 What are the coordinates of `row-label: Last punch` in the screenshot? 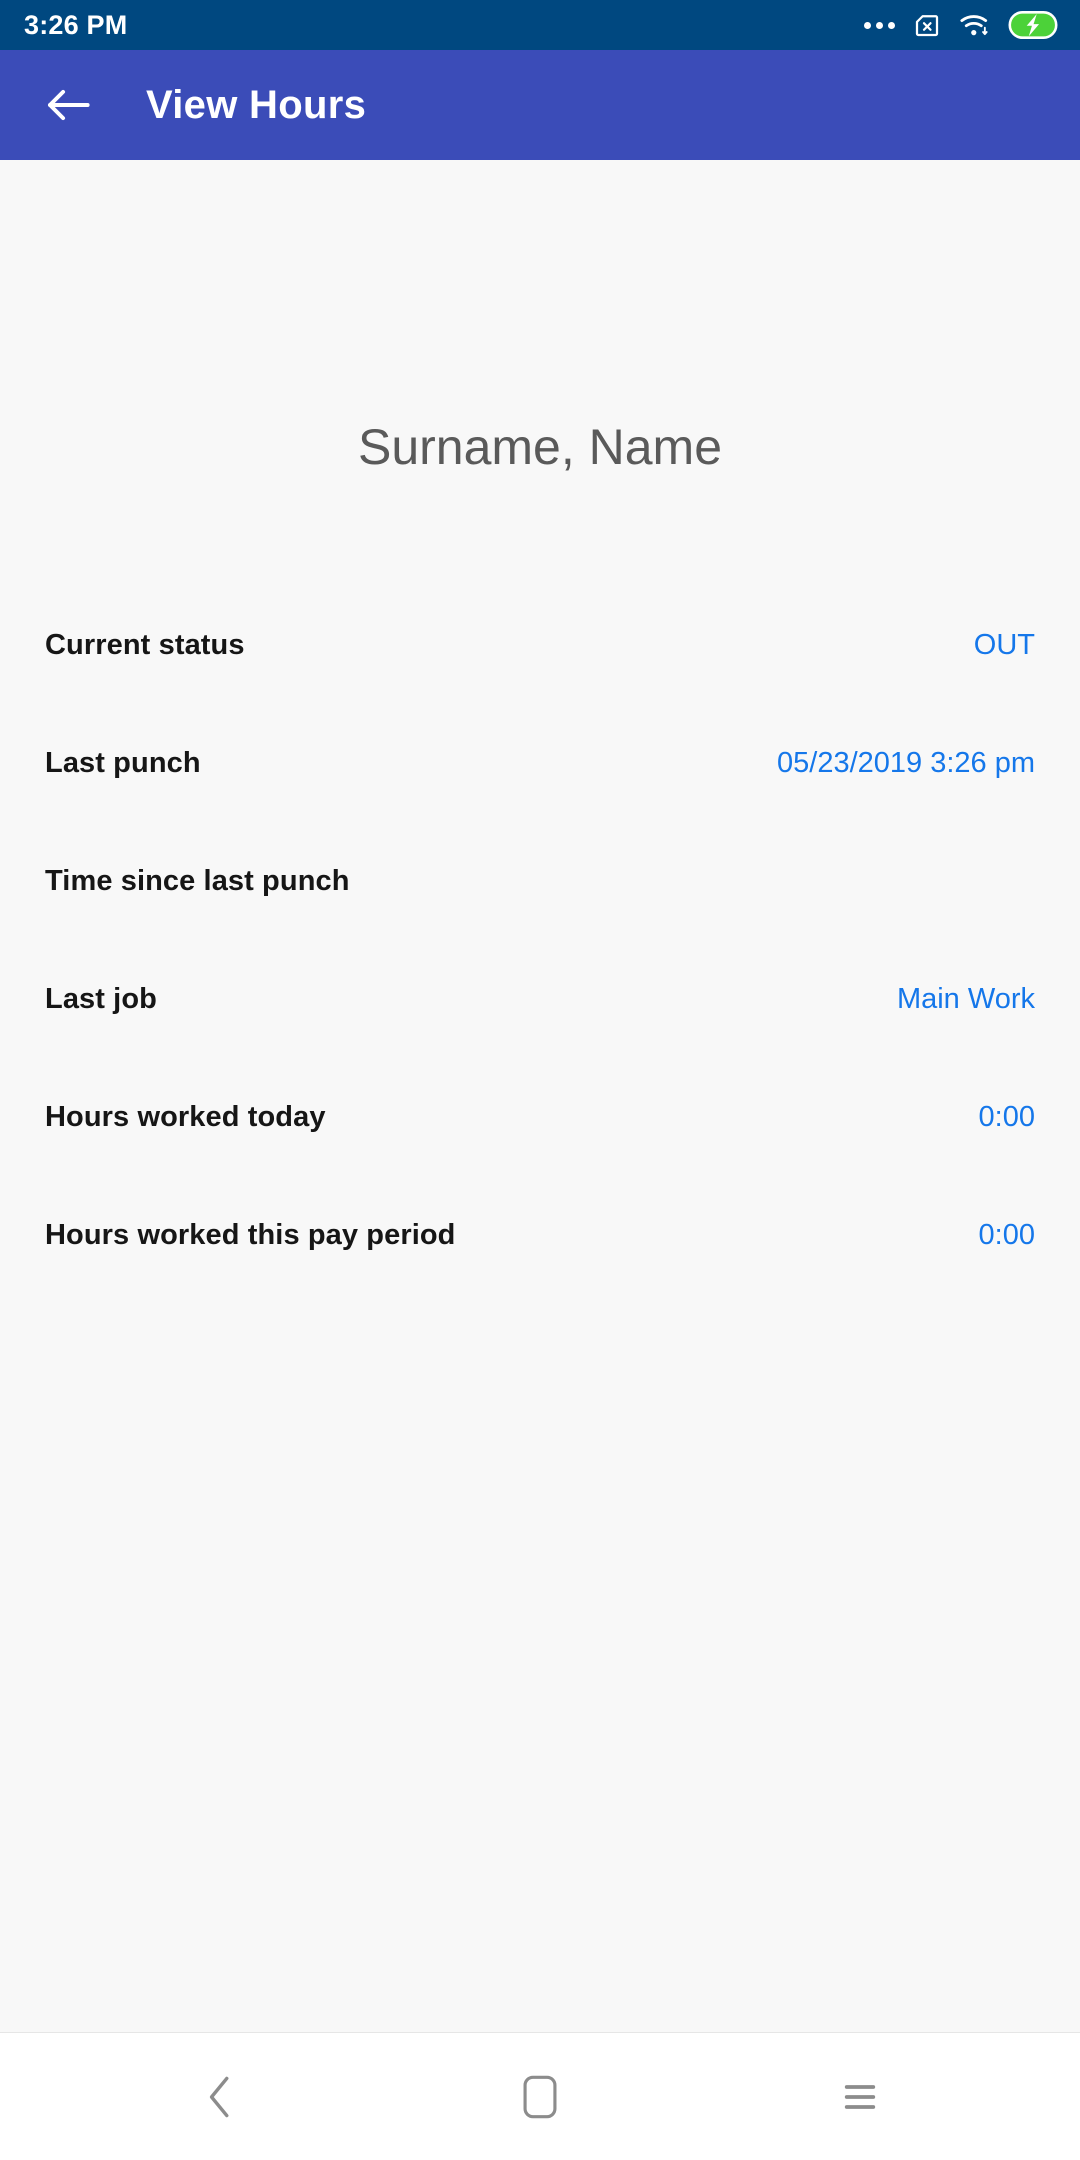 It's located at (123, 762).